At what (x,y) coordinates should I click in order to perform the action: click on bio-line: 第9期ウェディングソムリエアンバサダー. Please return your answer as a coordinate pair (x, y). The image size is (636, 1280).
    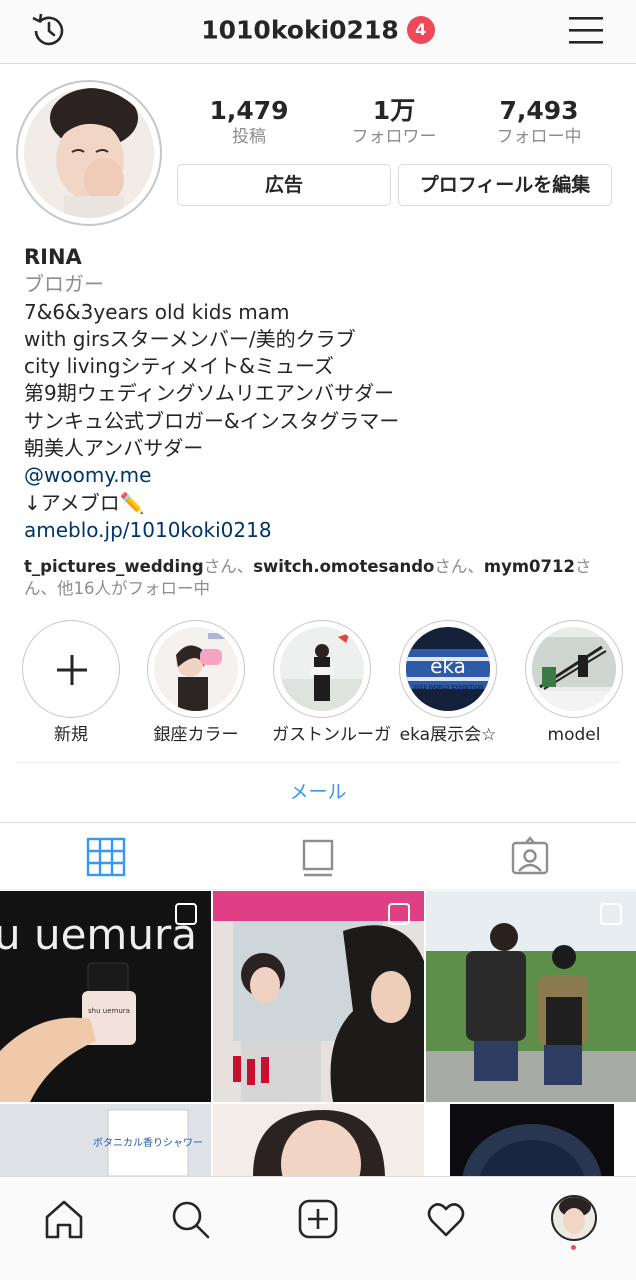
    Looking at the image, I should click on (209, 393).